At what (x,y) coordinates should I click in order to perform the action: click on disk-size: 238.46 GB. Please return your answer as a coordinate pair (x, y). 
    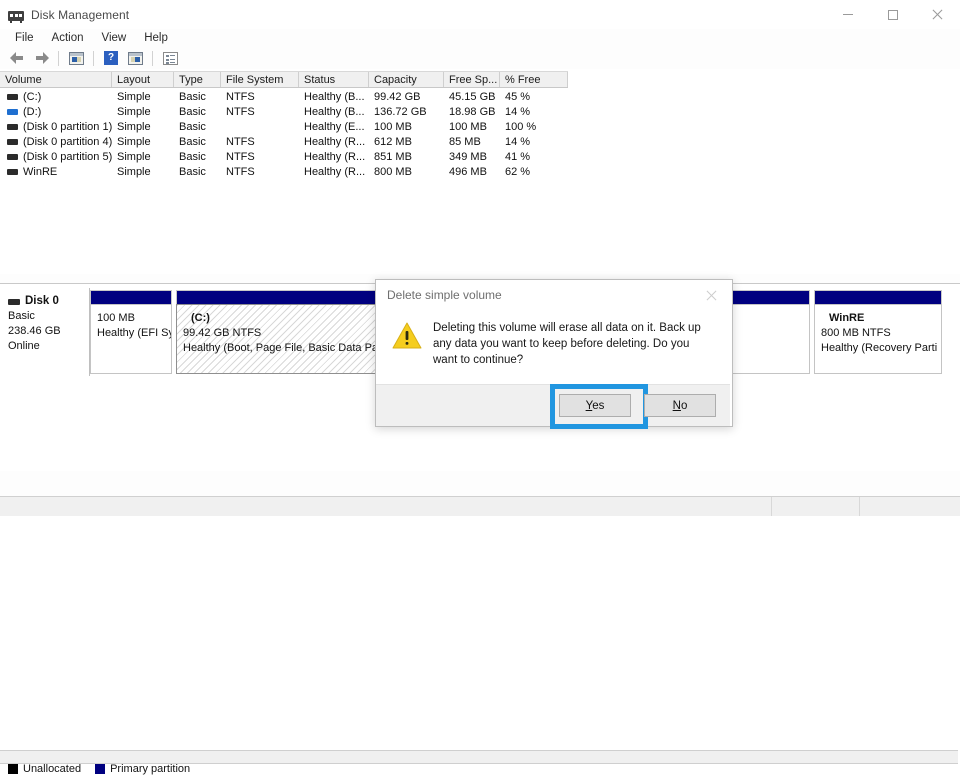
    Looking at the image, I should click on (34, 331).